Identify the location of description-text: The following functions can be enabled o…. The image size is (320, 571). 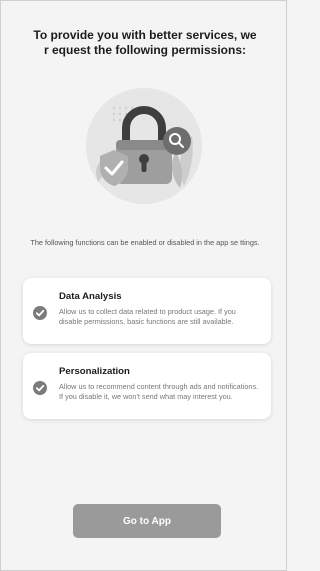
(145, 242).